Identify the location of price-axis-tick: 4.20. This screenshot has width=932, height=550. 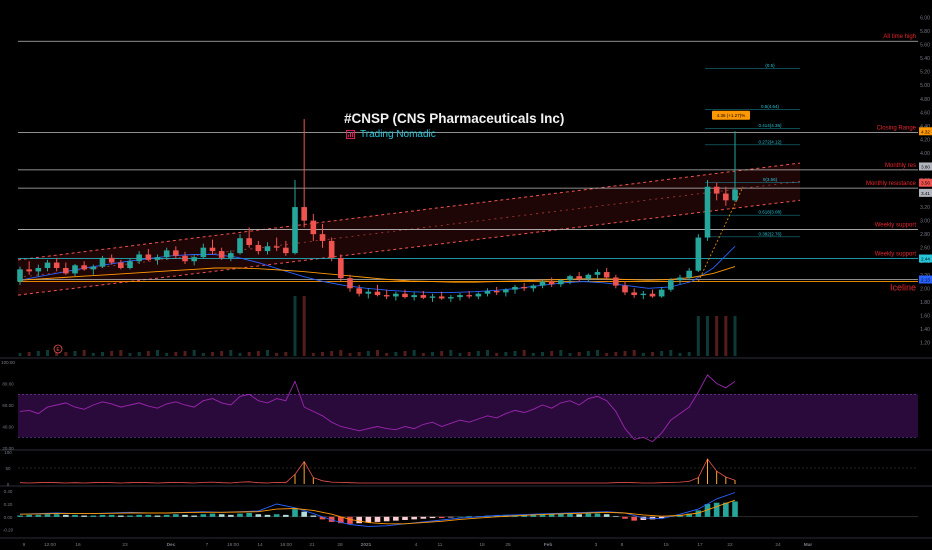
(925, 140).